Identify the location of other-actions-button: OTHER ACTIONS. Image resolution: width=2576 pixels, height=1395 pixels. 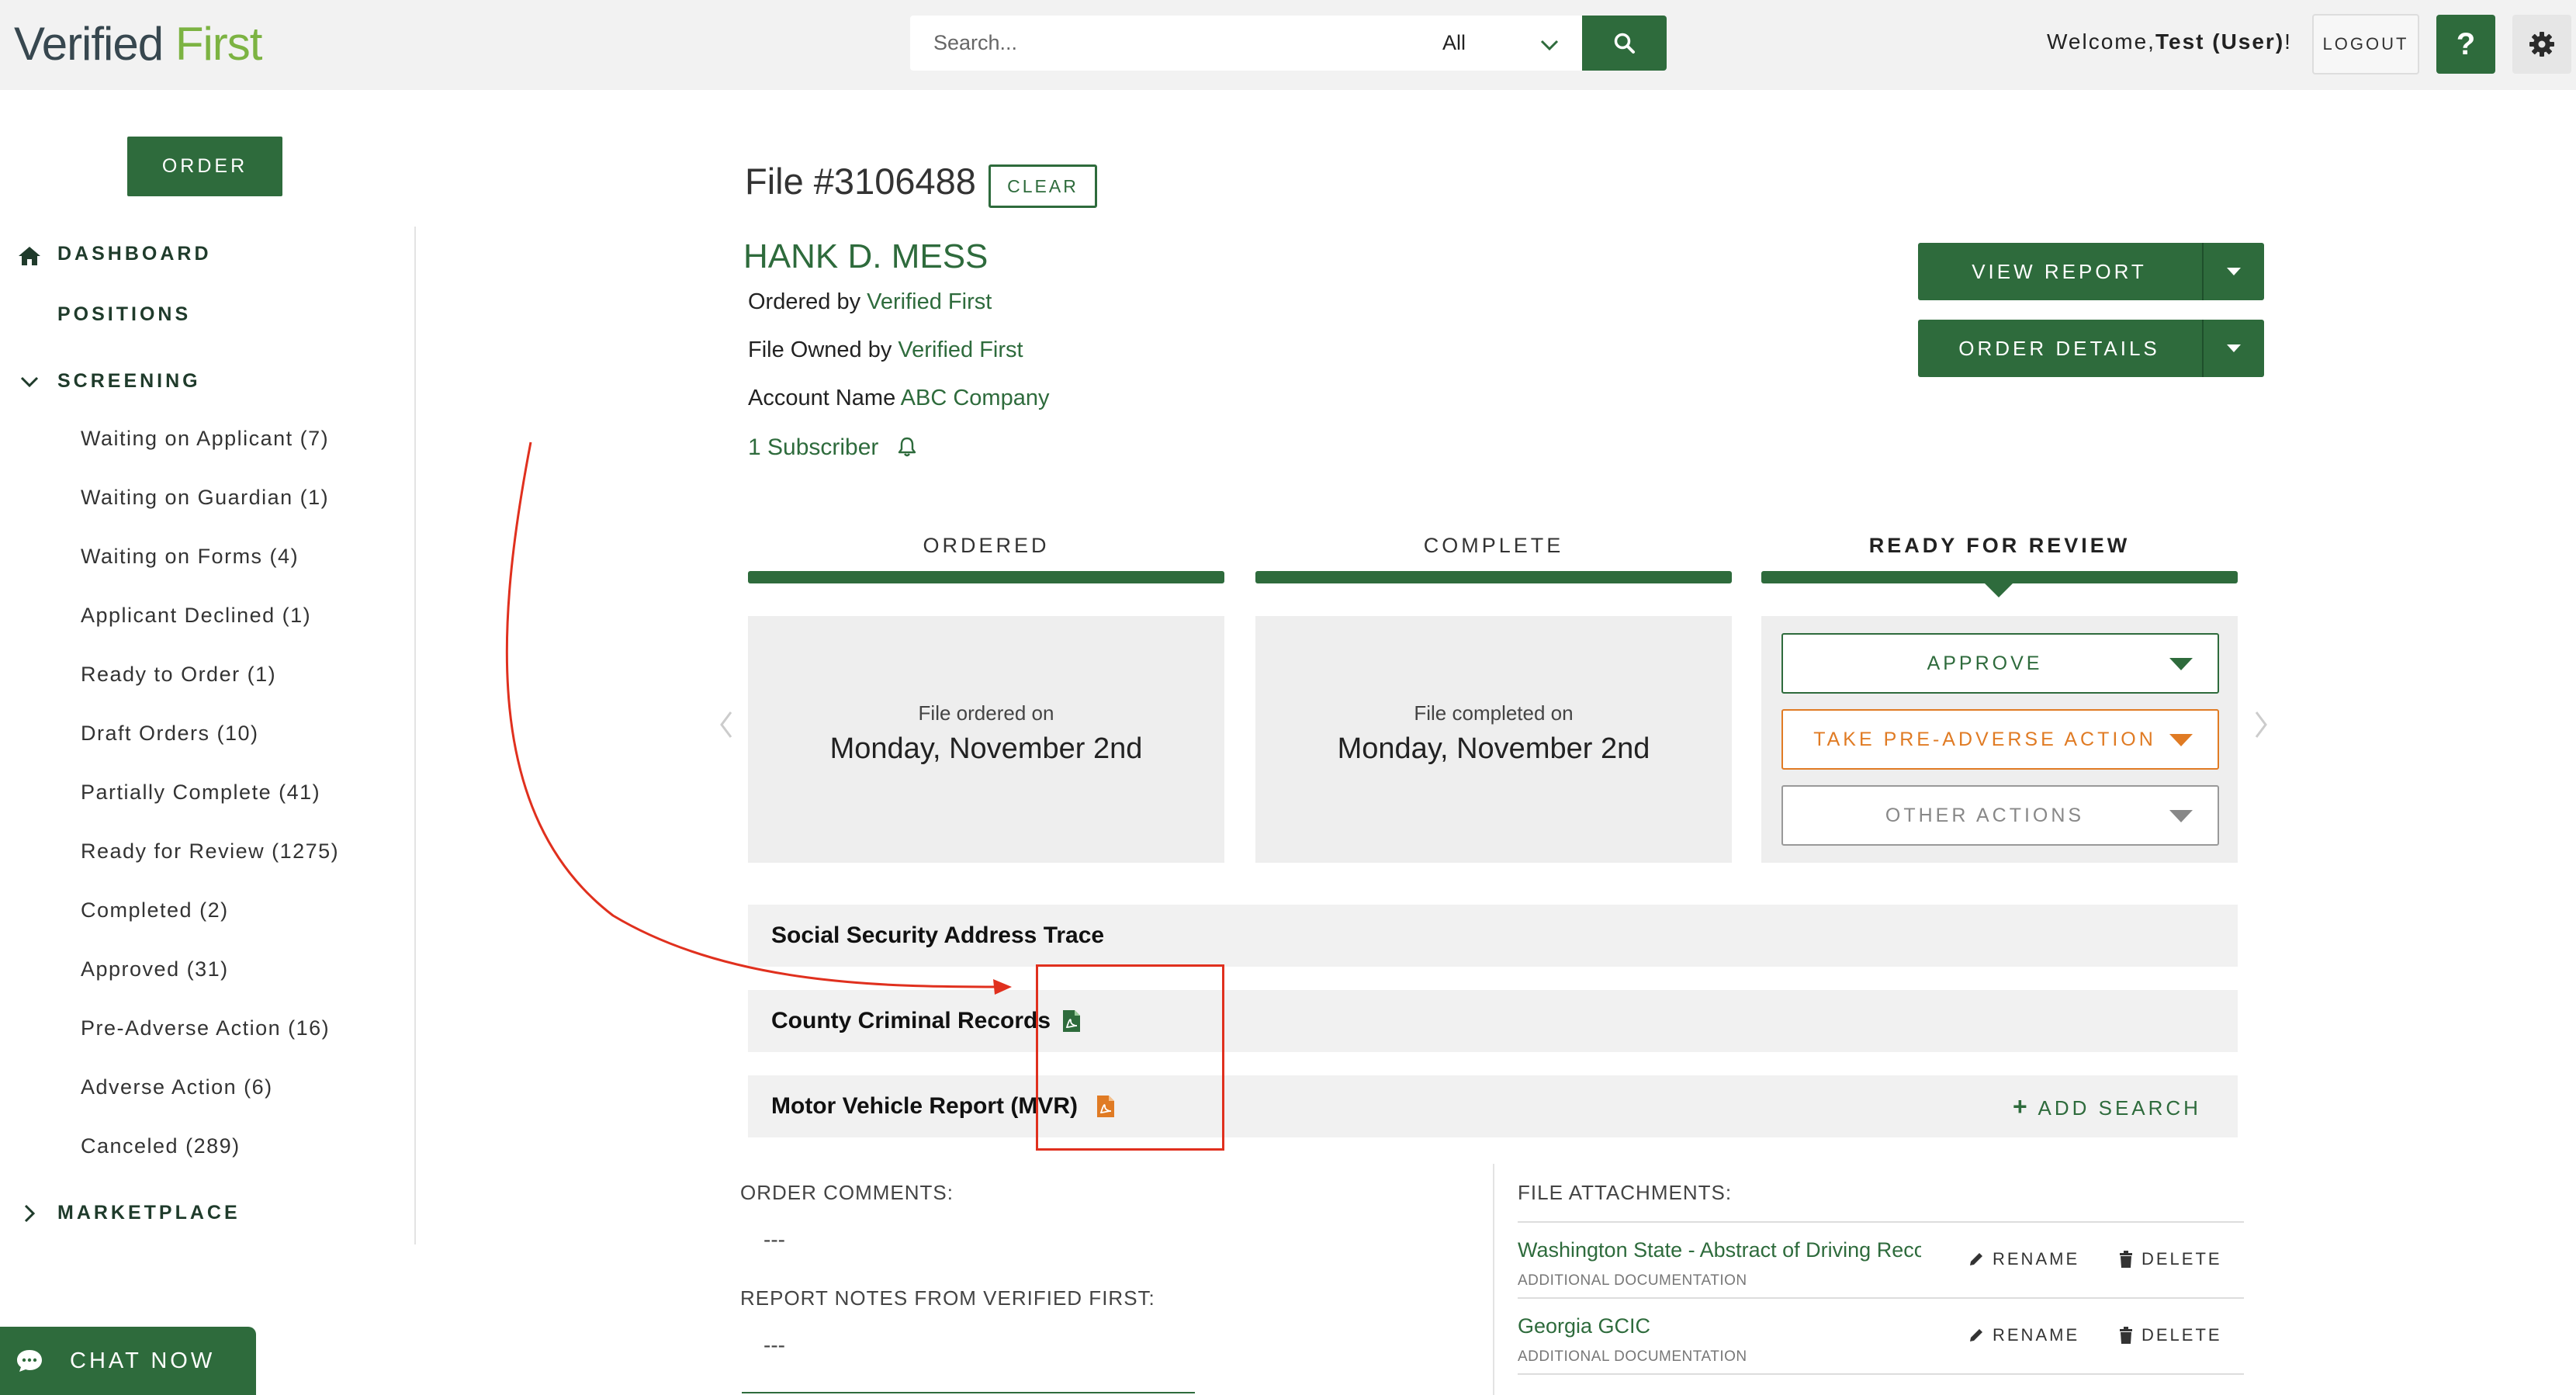
(2000, 815).